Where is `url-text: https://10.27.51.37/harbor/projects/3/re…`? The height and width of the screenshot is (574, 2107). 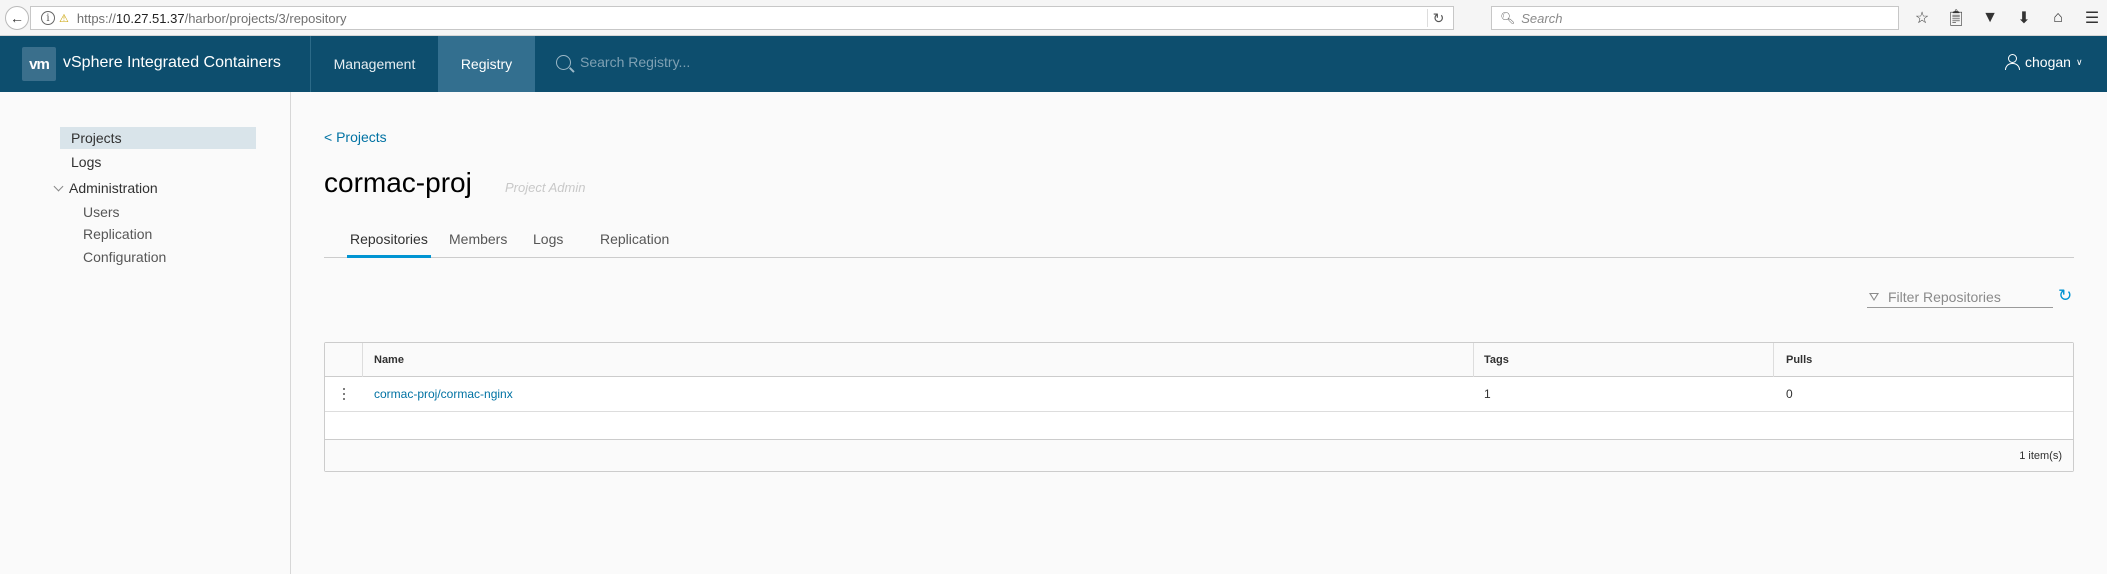
url-text: https://10.27.51.37/harbor/projects/3/re… is located at coordinates (212, 18).